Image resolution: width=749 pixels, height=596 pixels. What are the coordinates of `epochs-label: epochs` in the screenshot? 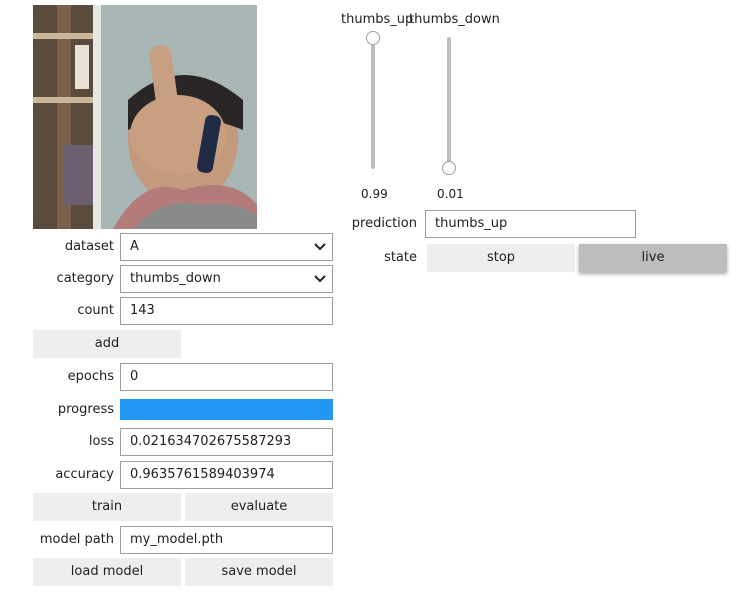 It's located at (90, 376).